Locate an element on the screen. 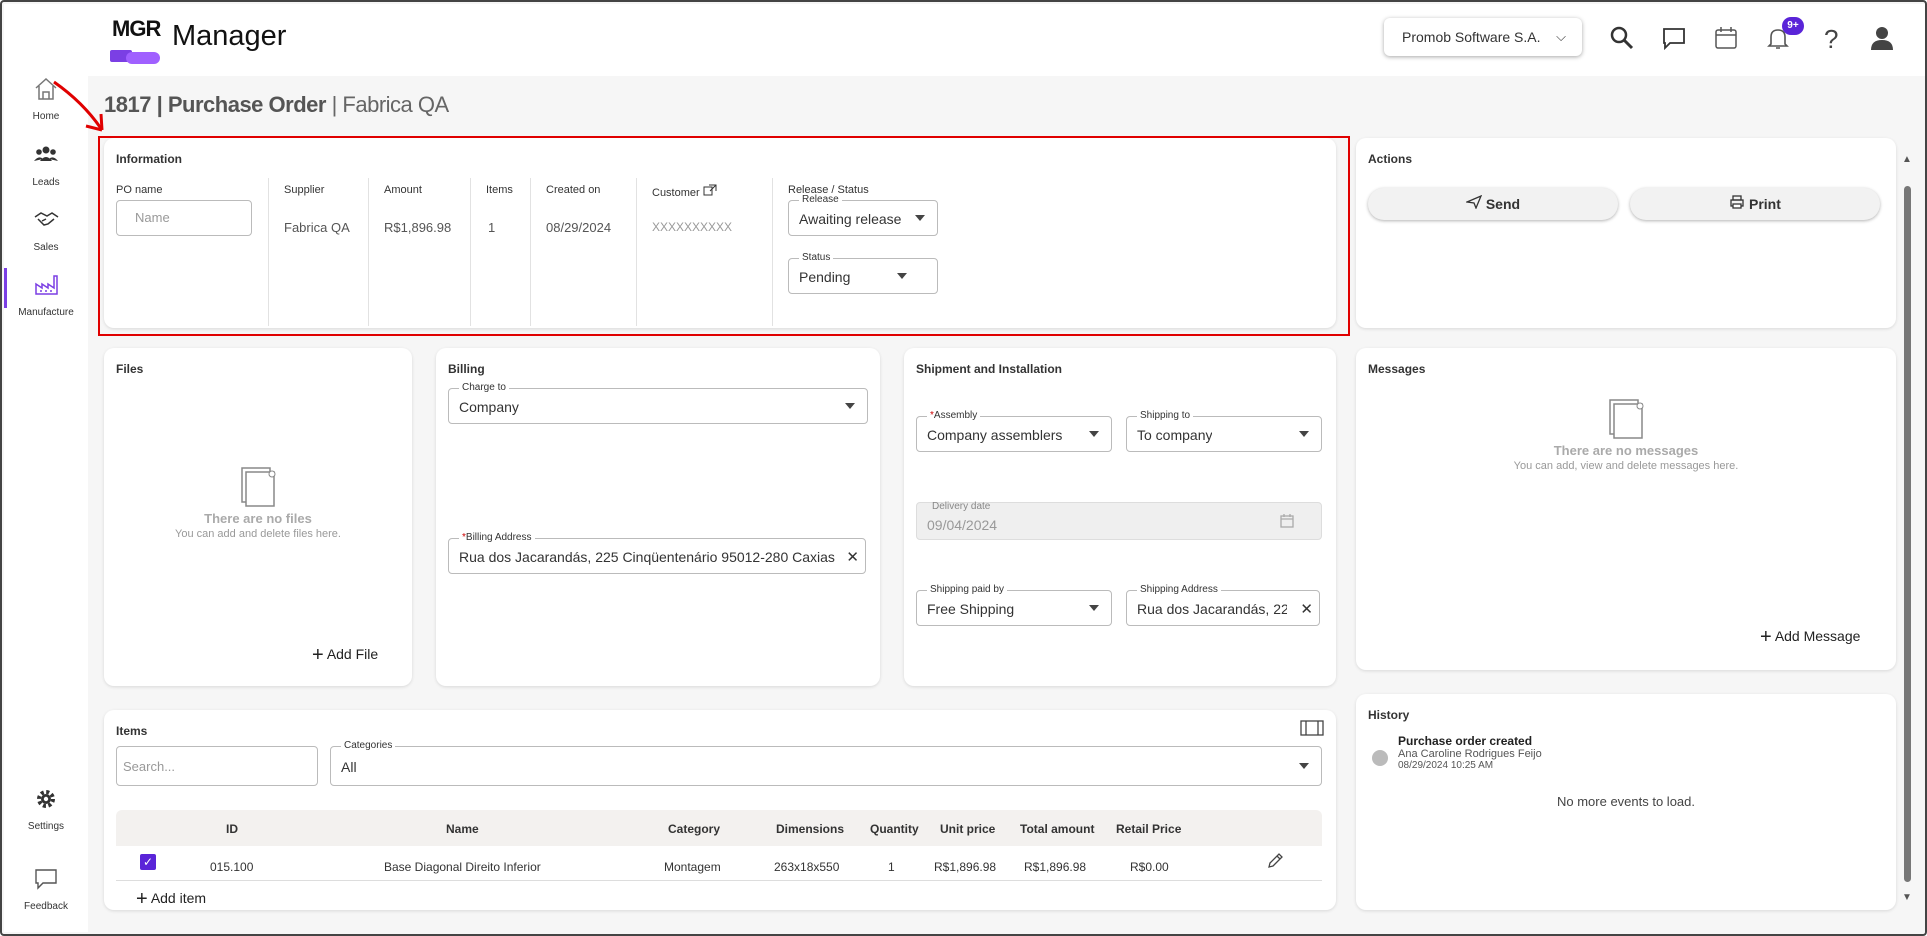 The width and height of the screenshot is (1927, 936). top-bar: MGR Manager Promob Software S.A. ⌵ 9+ ? is located at coordinates (1006, 40).